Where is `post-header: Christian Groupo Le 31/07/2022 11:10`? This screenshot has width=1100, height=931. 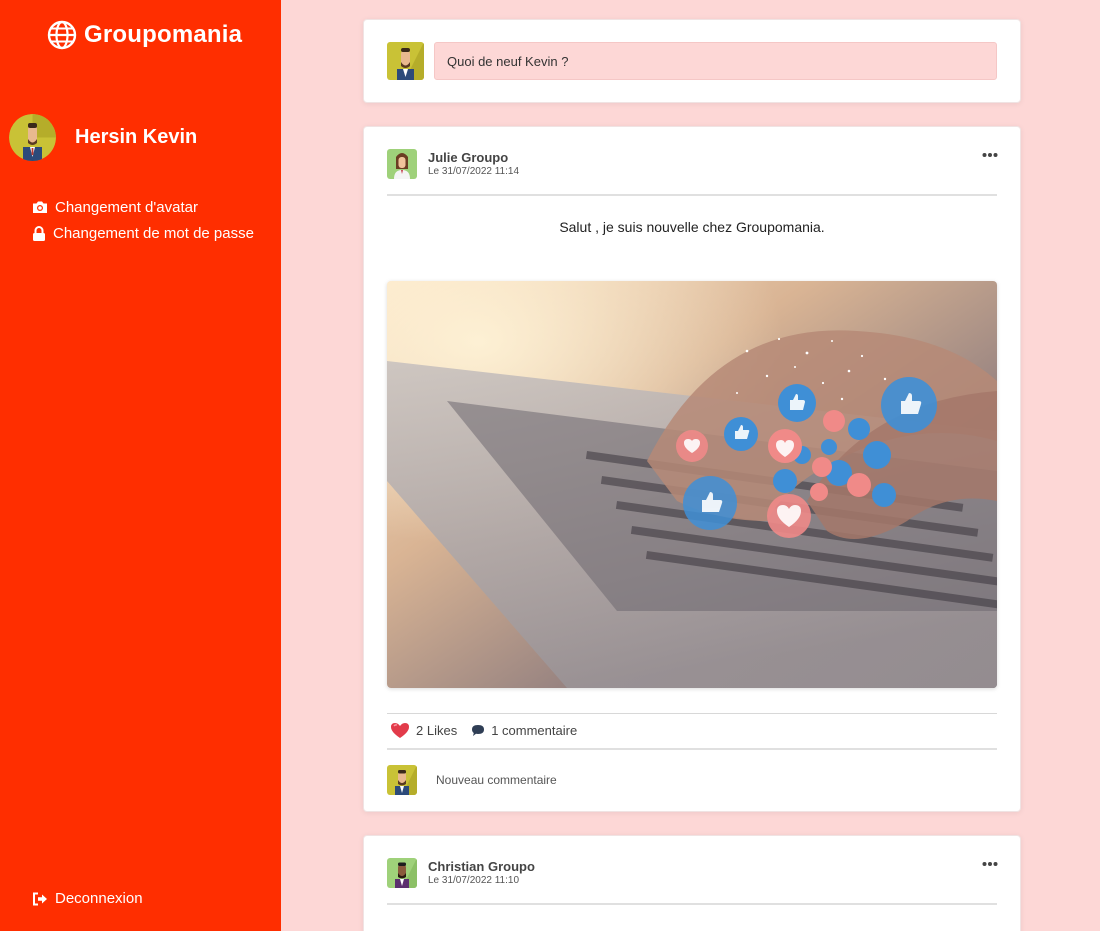
post-header: Christian Groupo Le 31/07/2022 11:10 is located at coordinates (461, 873).